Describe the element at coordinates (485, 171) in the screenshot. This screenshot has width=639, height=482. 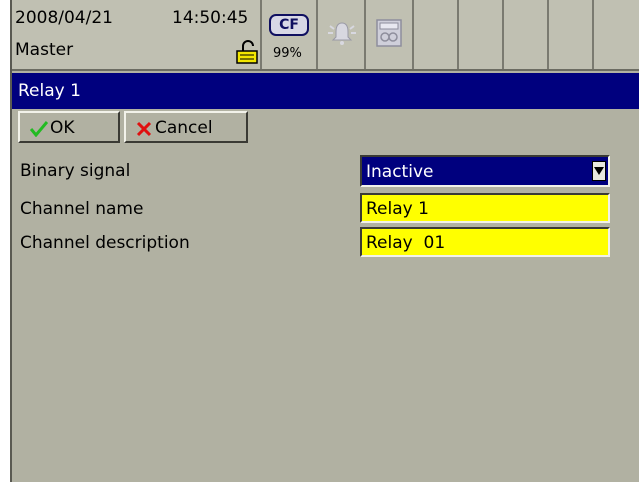
I see `binary-signal-select: Inactive` at that location.